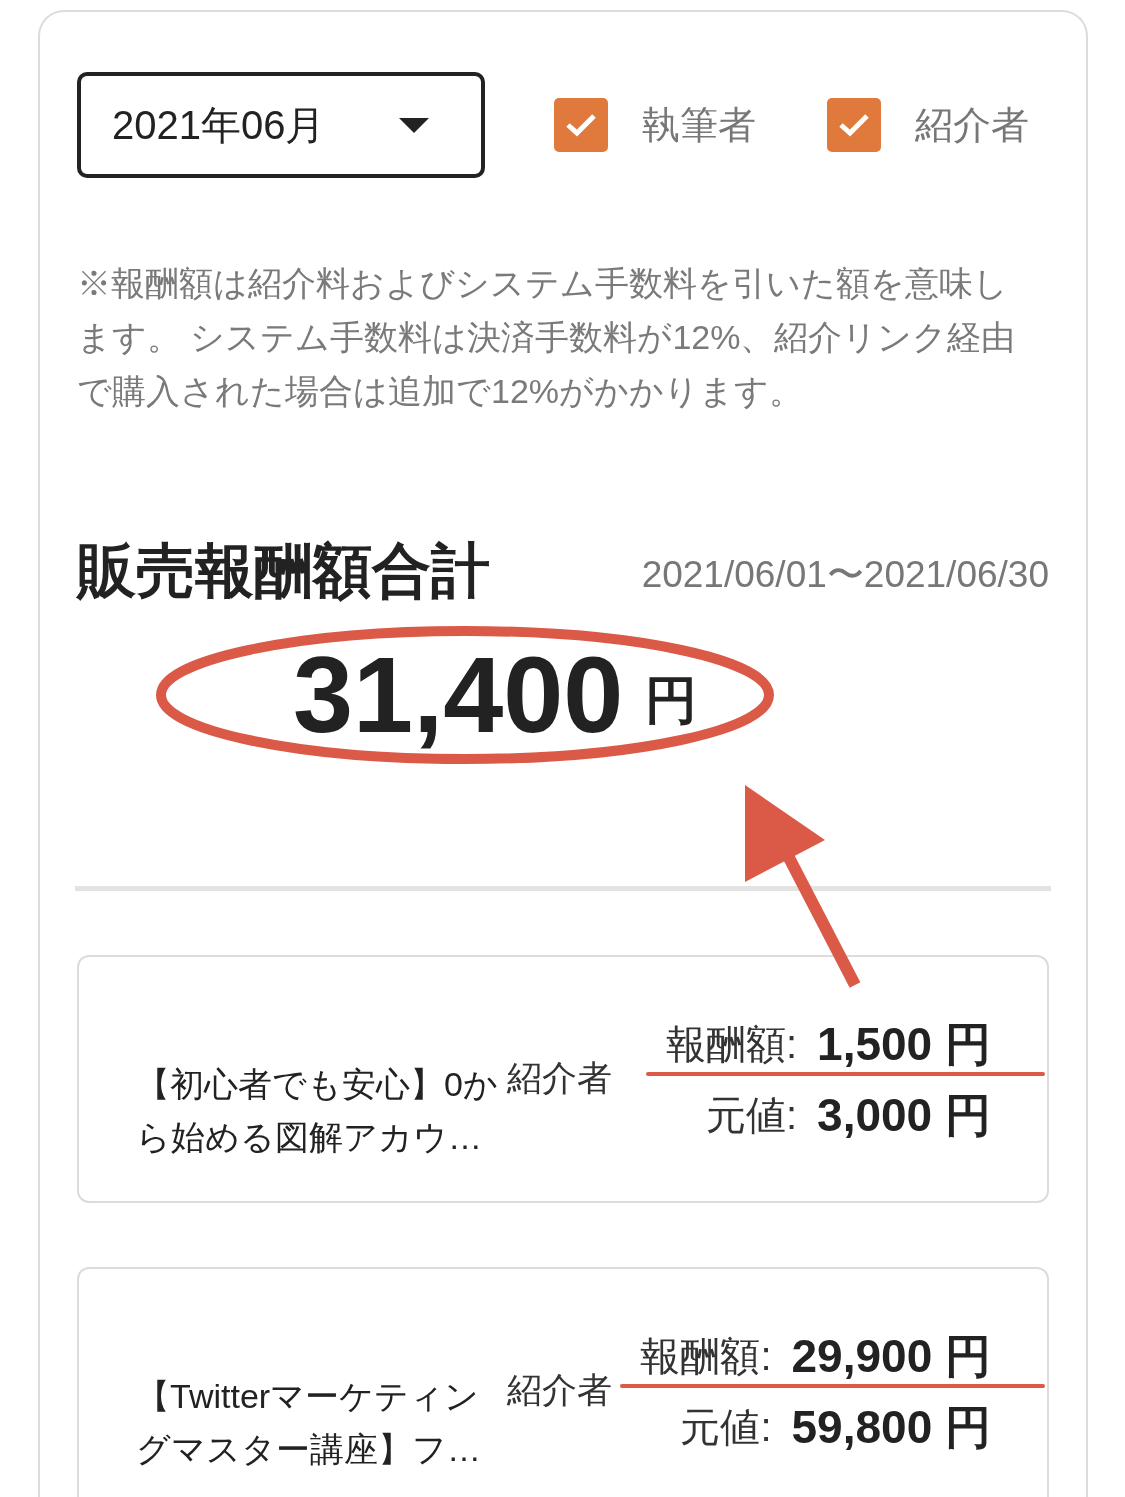 This screenshot has height=1497, width=1125. I want to click on month-dropdown: 2021年06月, so click(281, 125).